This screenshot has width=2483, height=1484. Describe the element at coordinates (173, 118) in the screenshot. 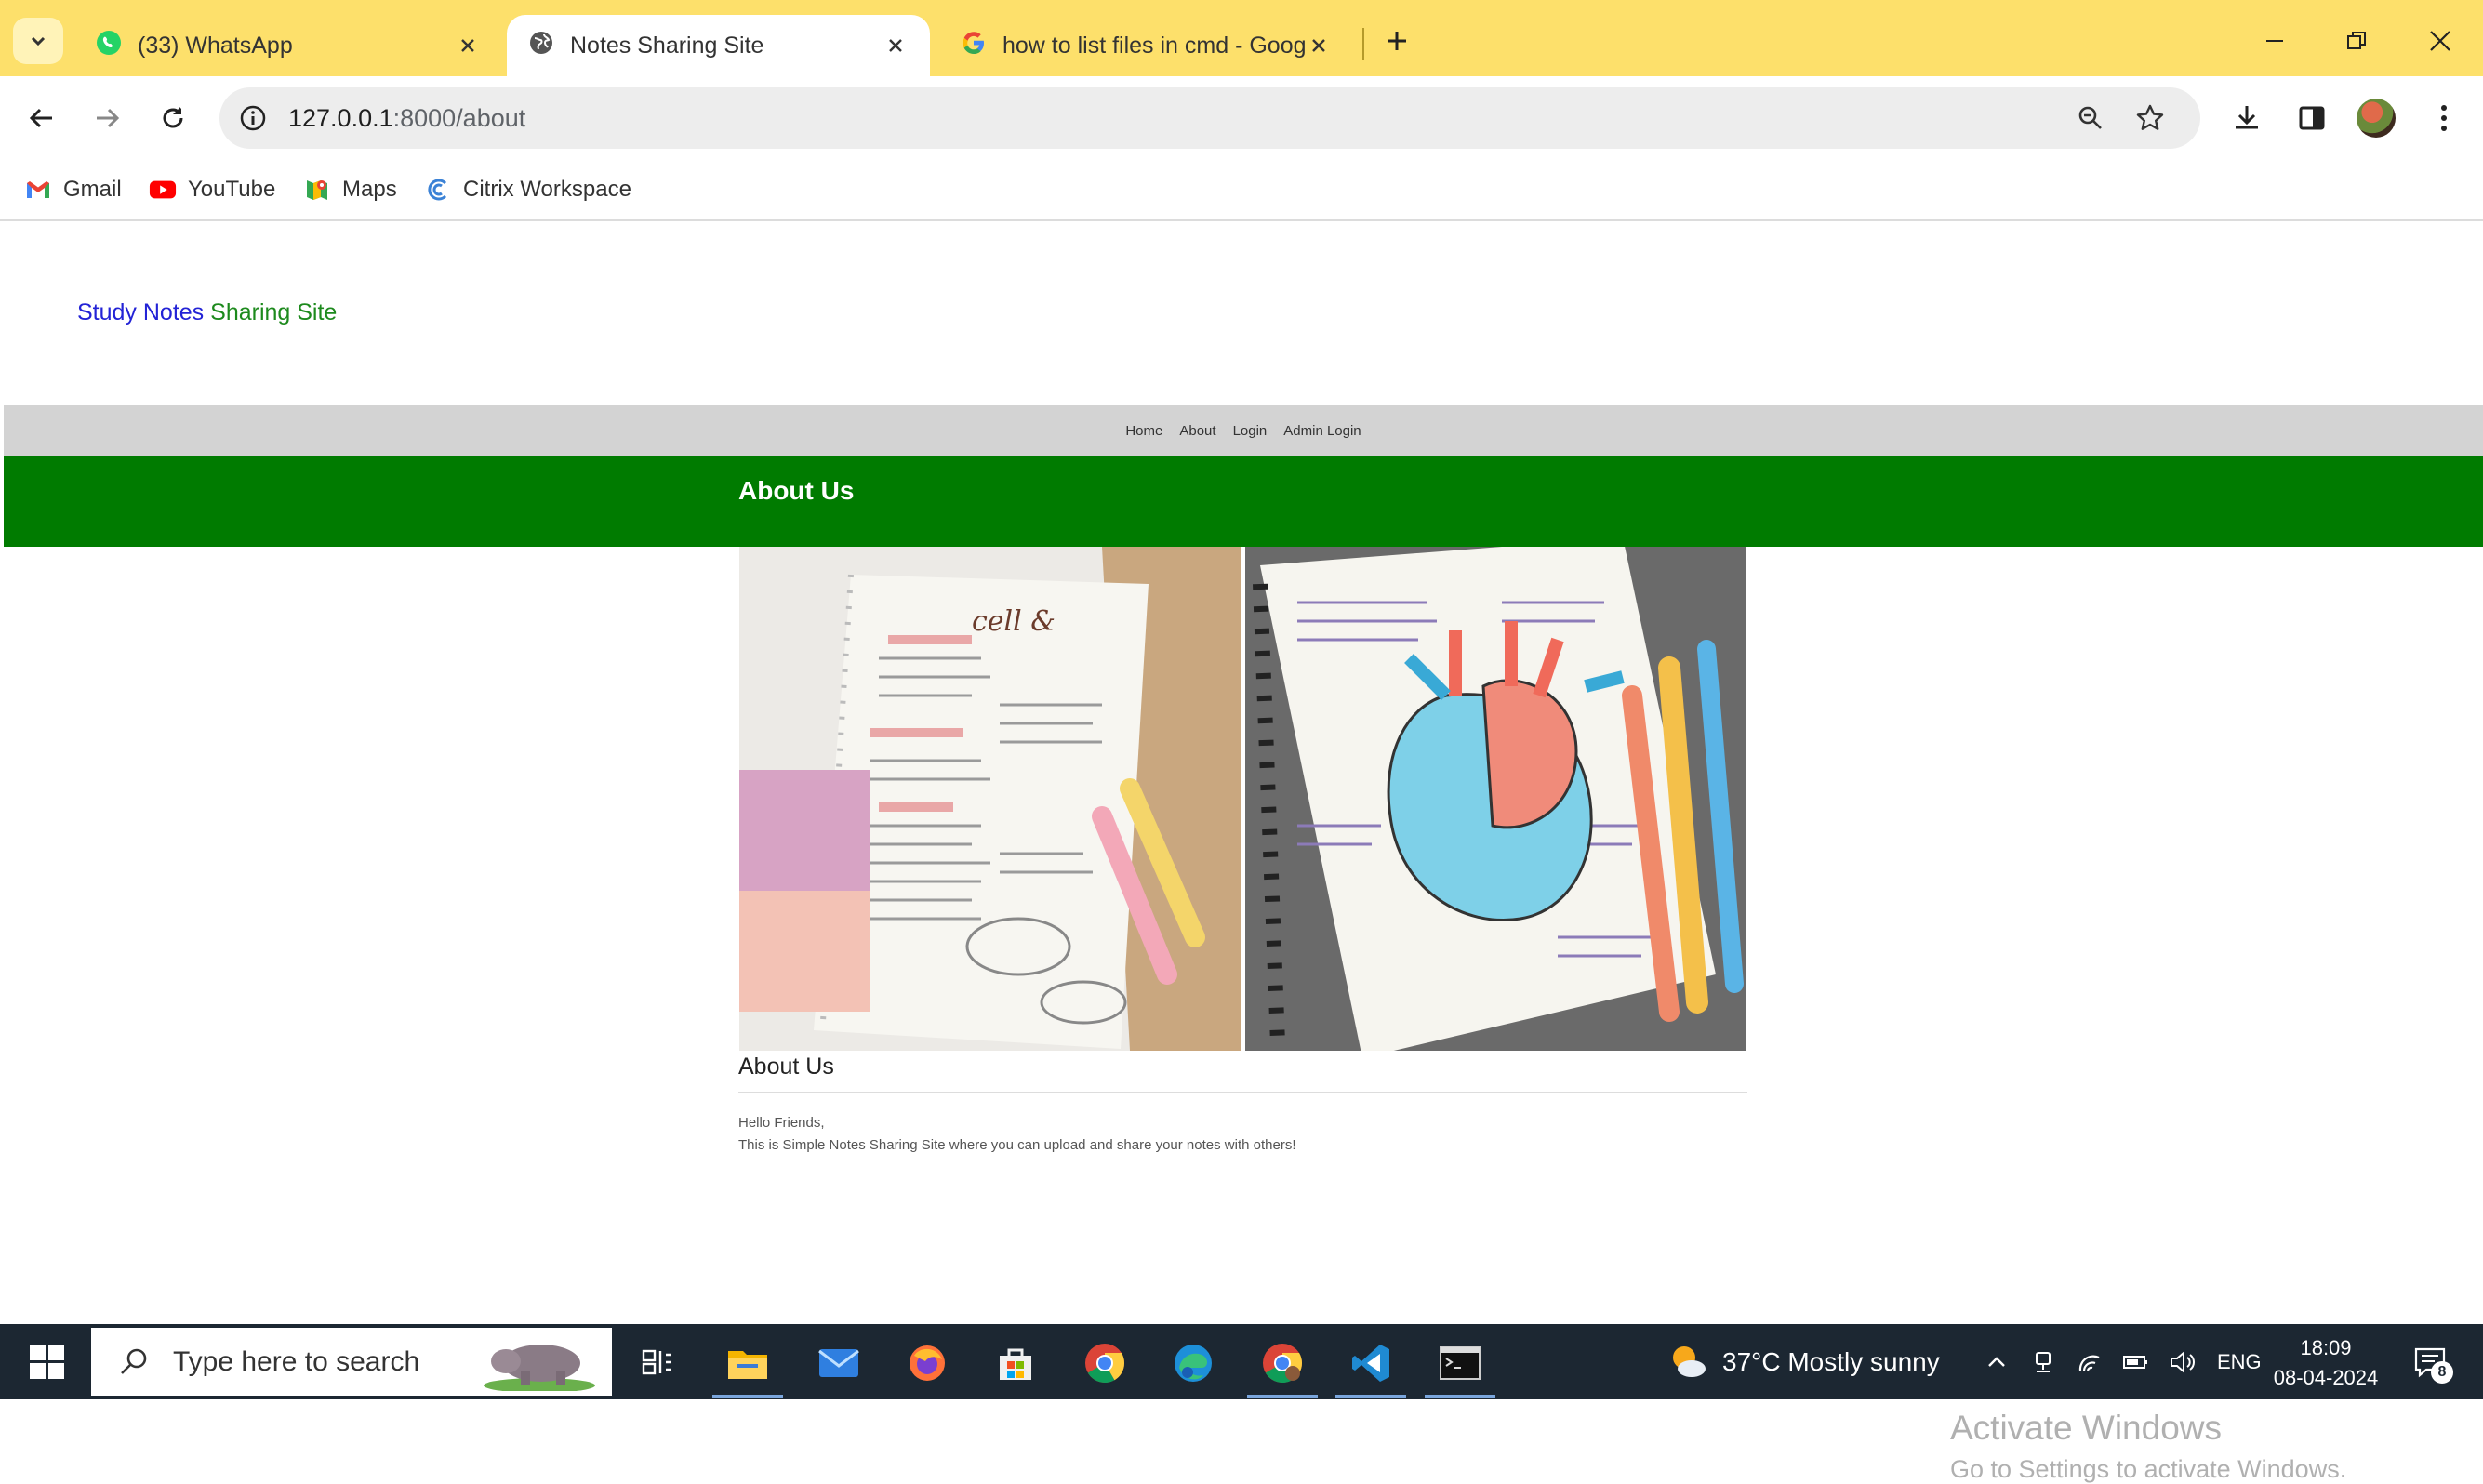

I see `reload-button` at that location.